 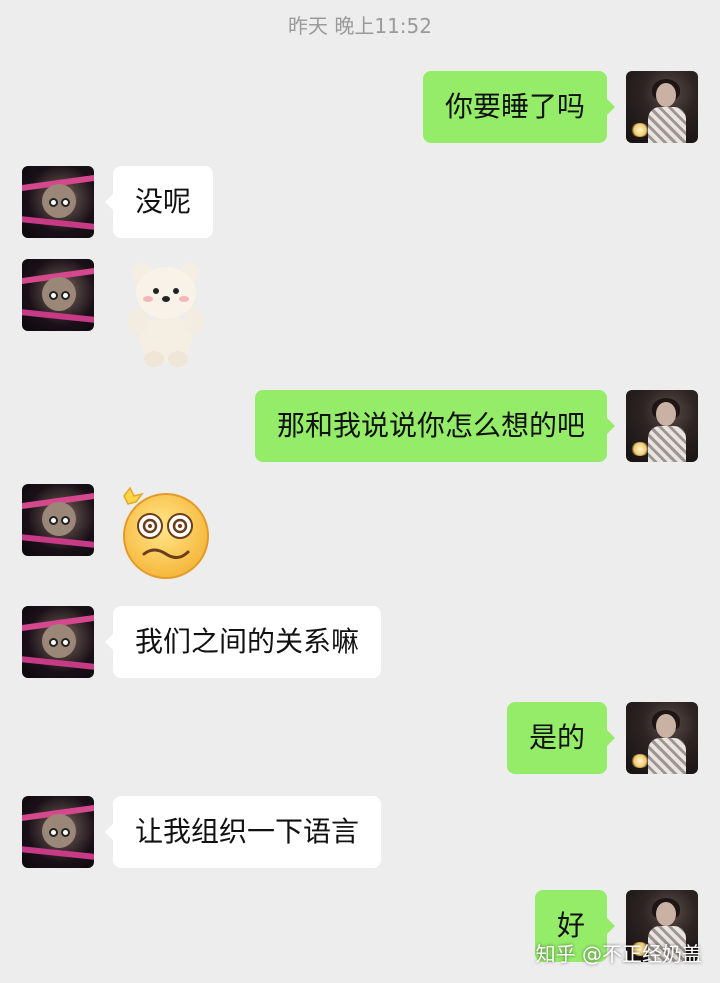 I want to click on message-row-other: 让我组织一下语言, so click(x=360, y=832).